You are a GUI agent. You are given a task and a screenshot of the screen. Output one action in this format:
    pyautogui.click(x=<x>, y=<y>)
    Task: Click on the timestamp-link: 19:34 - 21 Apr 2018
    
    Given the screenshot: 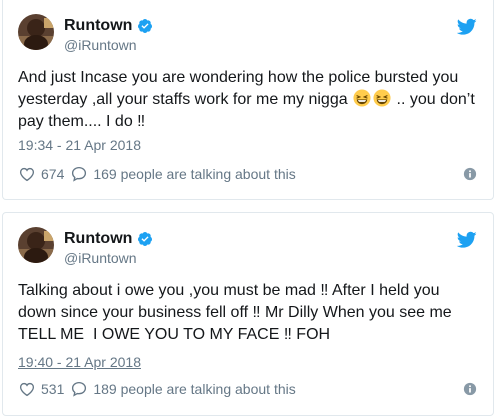 What is the action you would take?
    pyautogui.click(x=79, y=145)
    